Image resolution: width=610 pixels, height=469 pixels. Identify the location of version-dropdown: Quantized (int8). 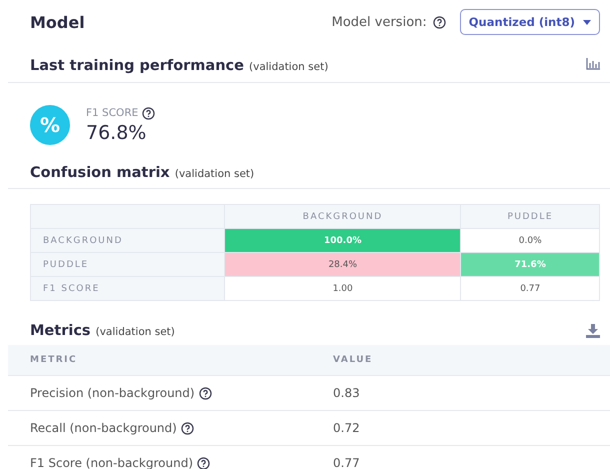
(530, 22).